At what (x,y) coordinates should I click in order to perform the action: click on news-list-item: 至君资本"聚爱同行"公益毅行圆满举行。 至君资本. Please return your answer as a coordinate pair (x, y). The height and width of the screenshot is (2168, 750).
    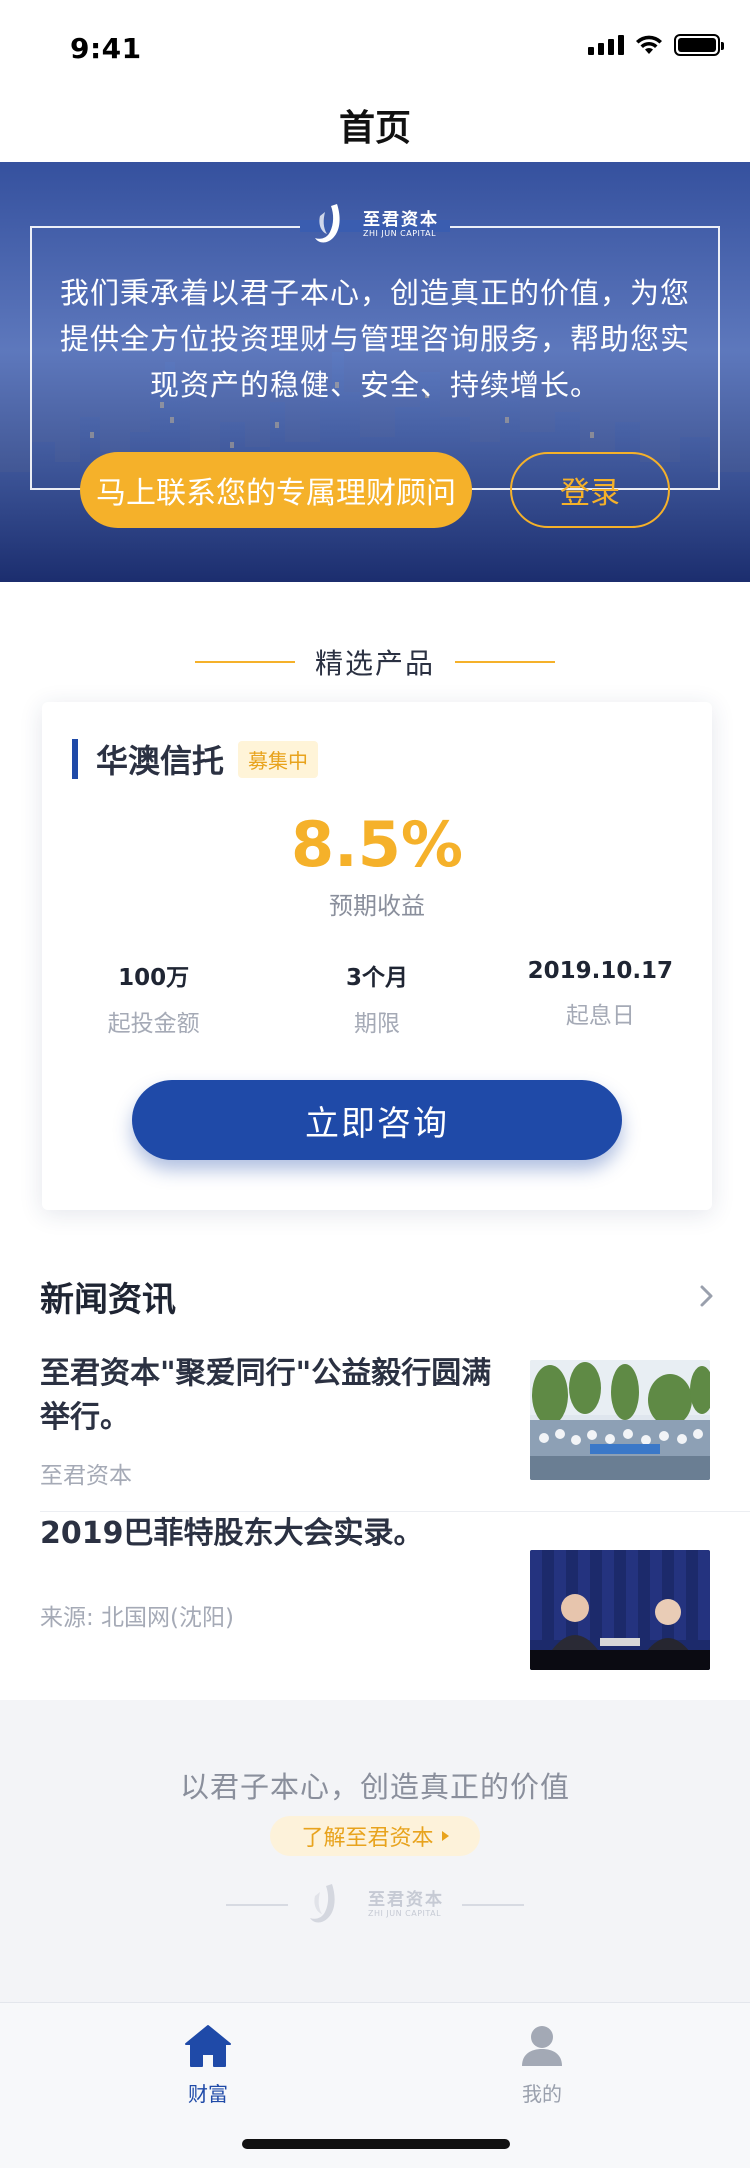
    Looking at the image, I should click on (395, 1432).